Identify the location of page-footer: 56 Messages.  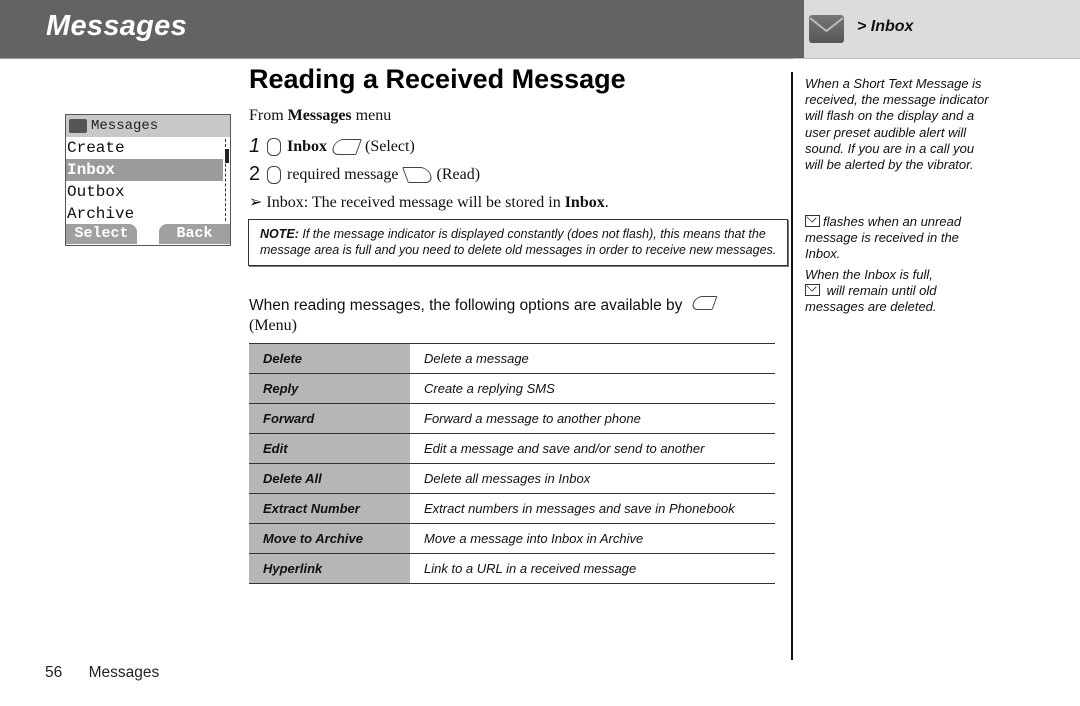
(102, 673).